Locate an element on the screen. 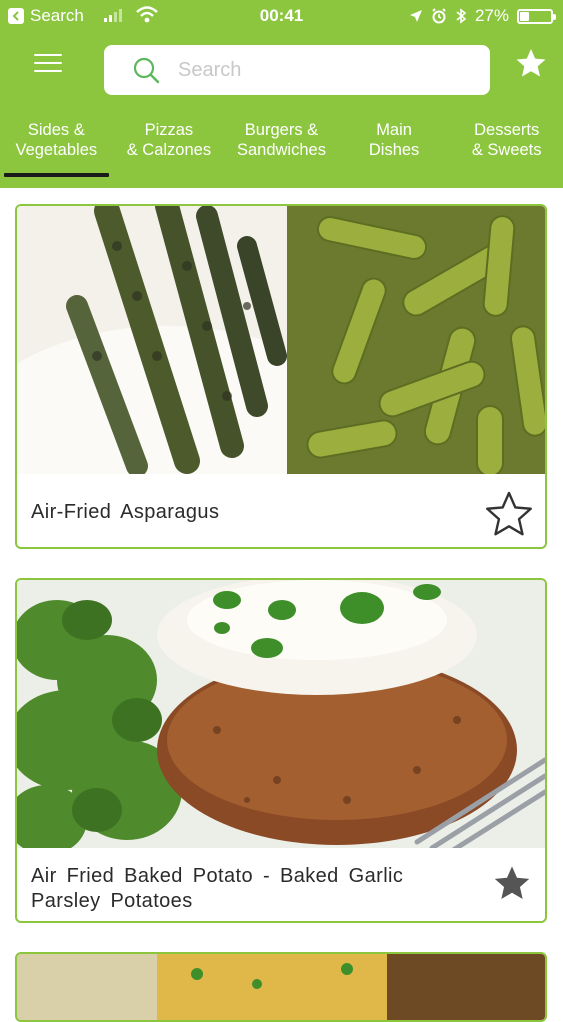 This screenshot has width=563, height=1022. recipe-card is located at coordinates (281, 987).